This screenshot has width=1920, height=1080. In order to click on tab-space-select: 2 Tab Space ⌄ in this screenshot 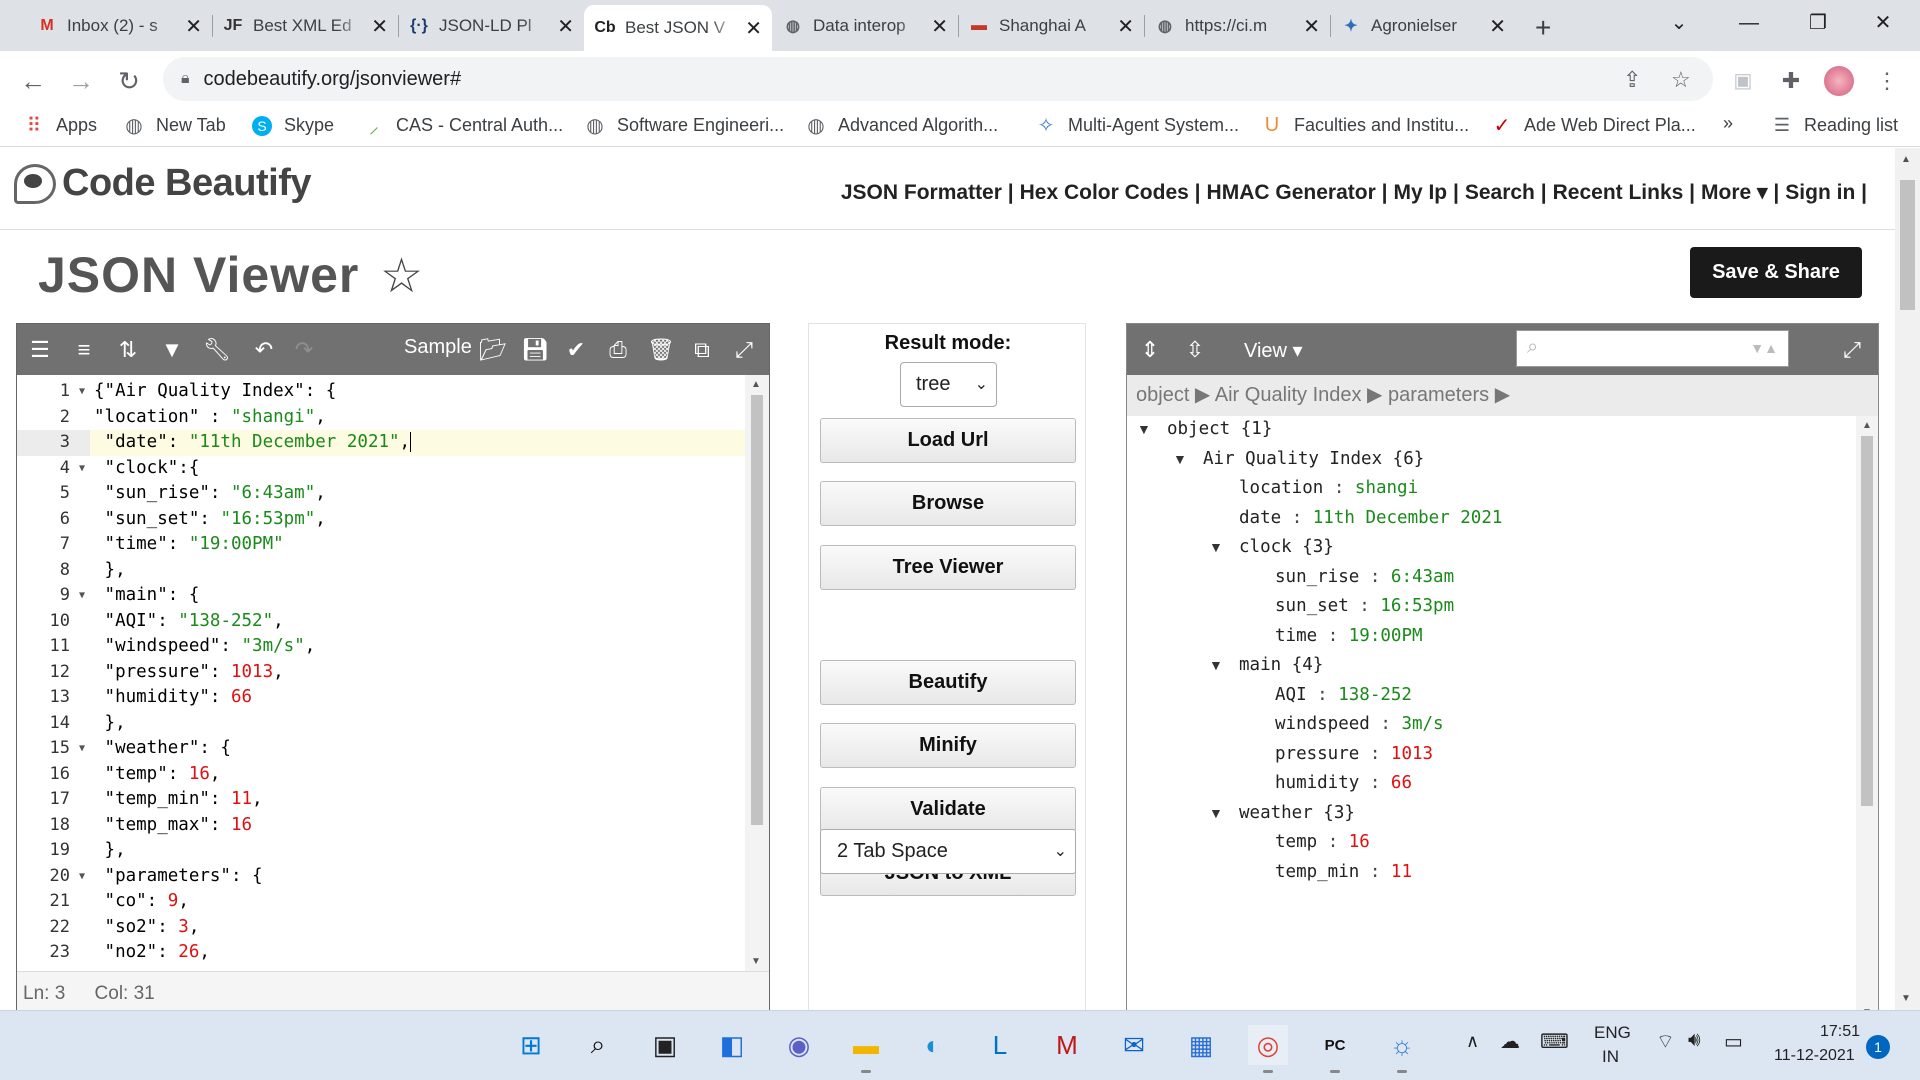, I will do `click(948, 851)`.